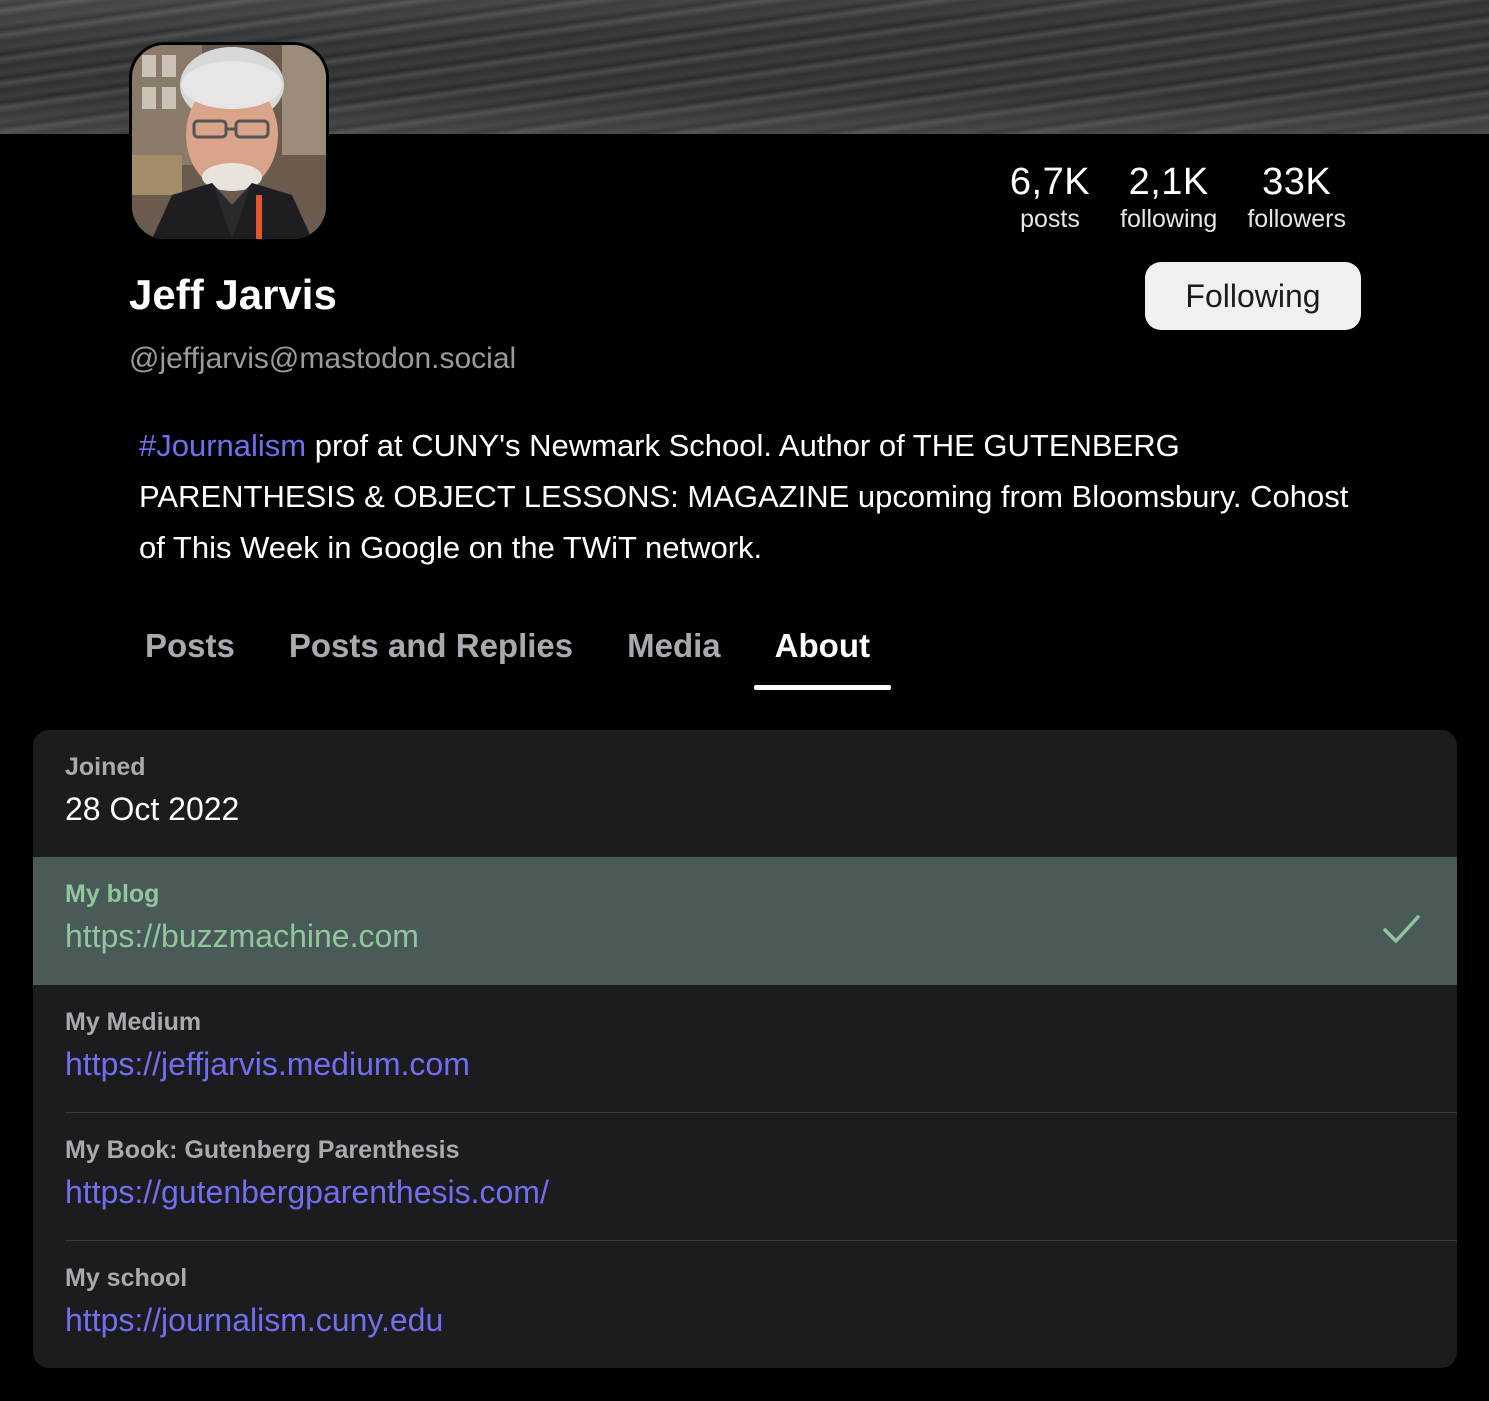 The height and width of the screenshot is (1401, 1489). Describe the element at coordinates (112, 894) in the screenshot. I see `field-label: My blog` at that location.